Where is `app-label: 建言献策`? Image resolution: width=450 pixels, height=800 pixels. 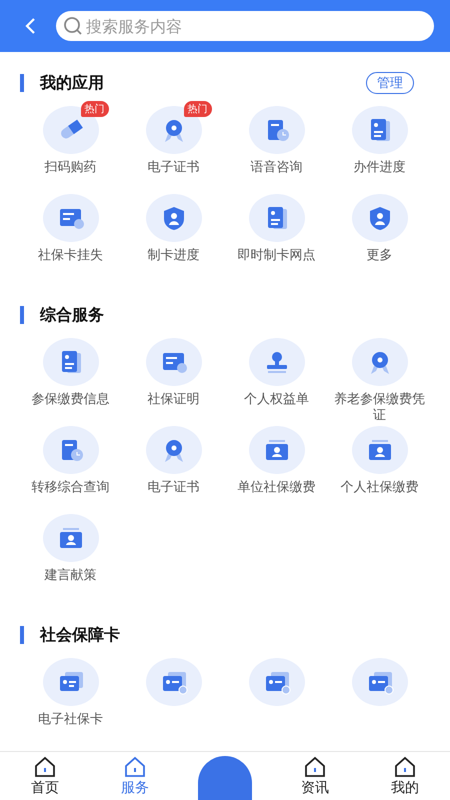 app-label: 建言献策 is located at coordinates (71, 576).